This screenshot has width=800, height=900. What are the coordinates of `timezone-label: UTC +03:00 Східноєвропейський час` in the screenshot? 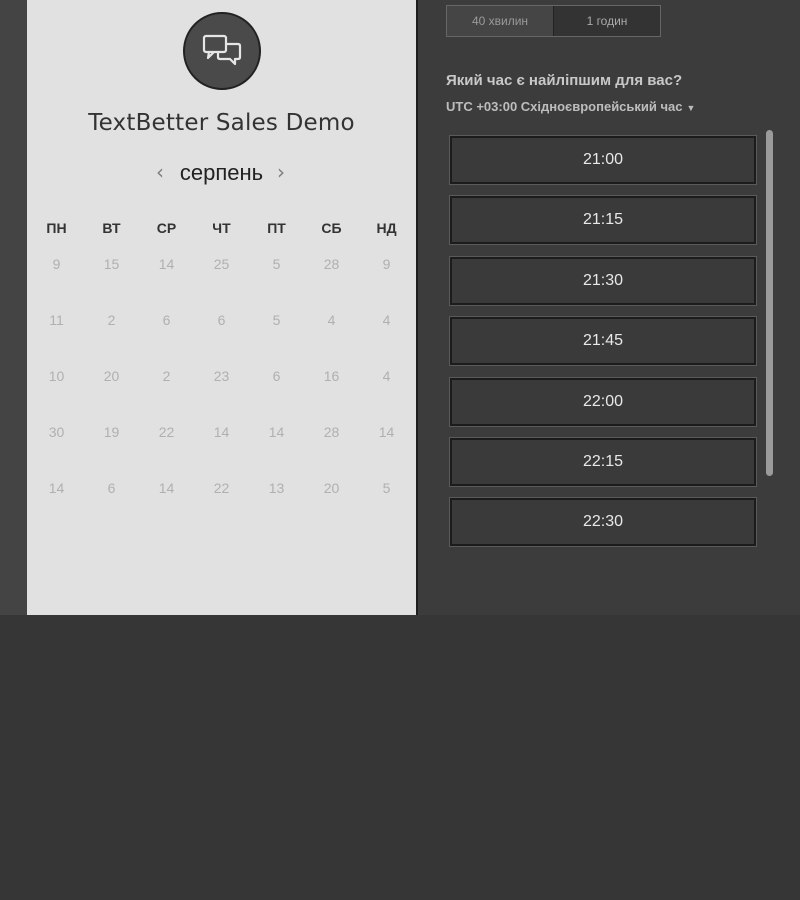 It's located at (564, 106).